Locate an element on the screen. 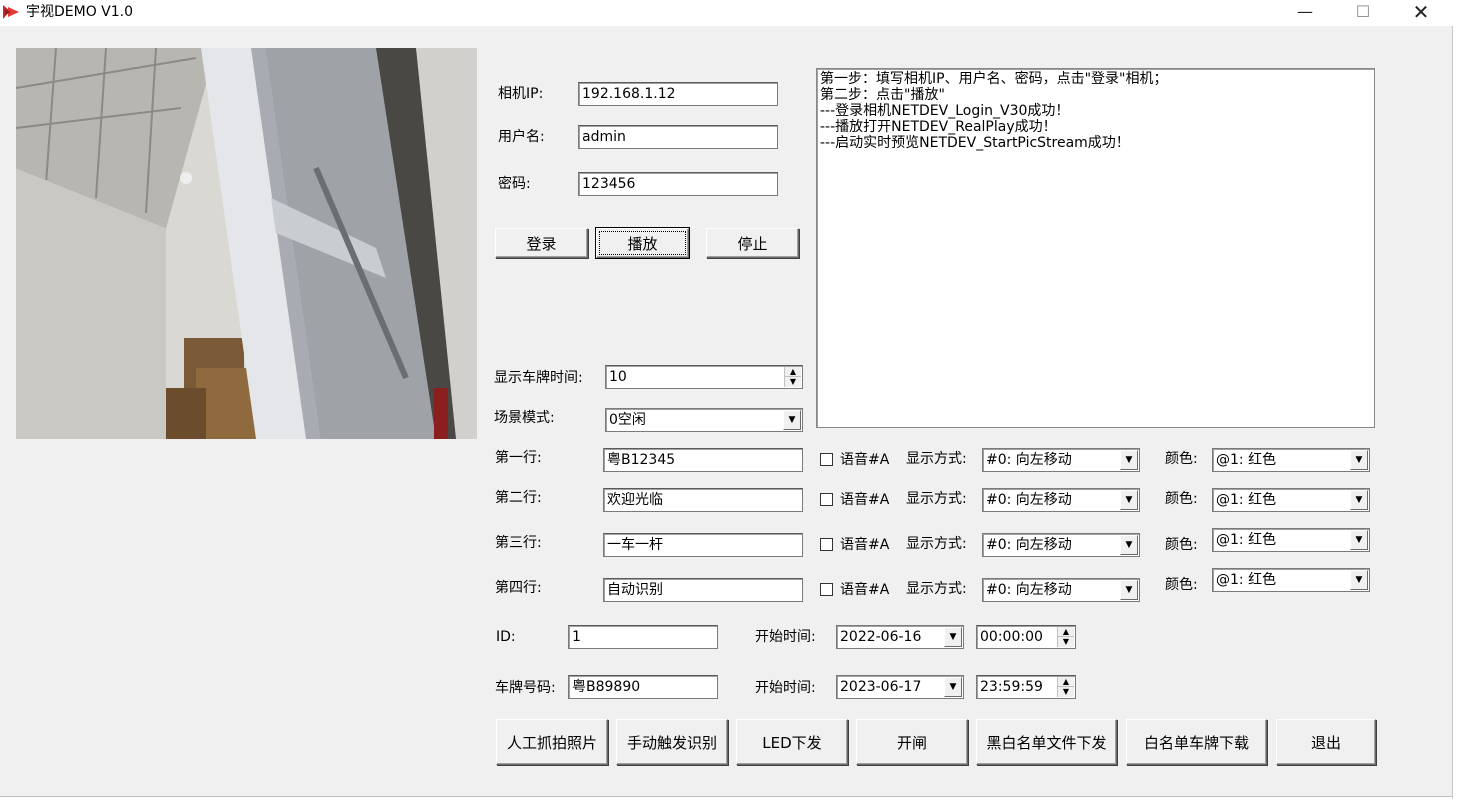 Image resolution: width=1458 pixels, height=799 pixels. log-line: 第一步：填写相机IP、用户名、密码，点击"登录"相机； is located at coordinates (994, 79).